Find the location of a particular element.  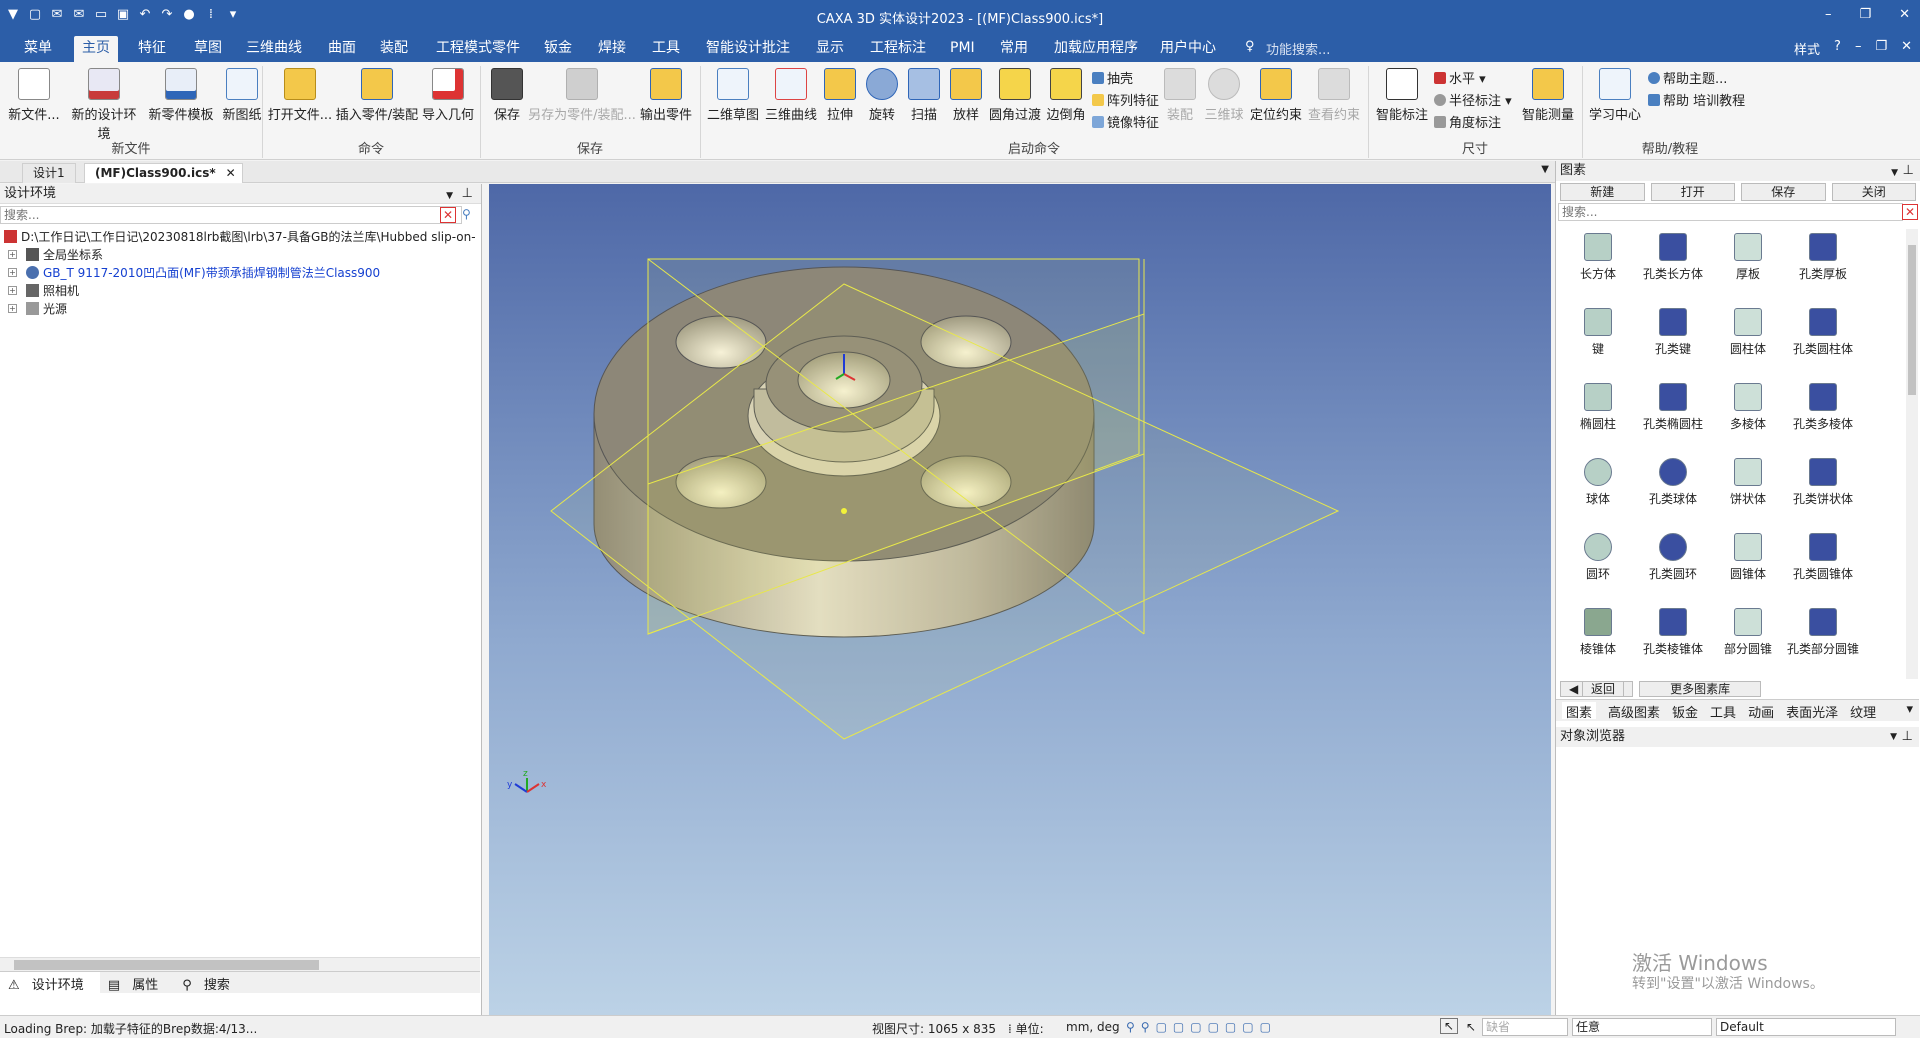

menu-tab: 装配 is located at coordinates (394, 49).